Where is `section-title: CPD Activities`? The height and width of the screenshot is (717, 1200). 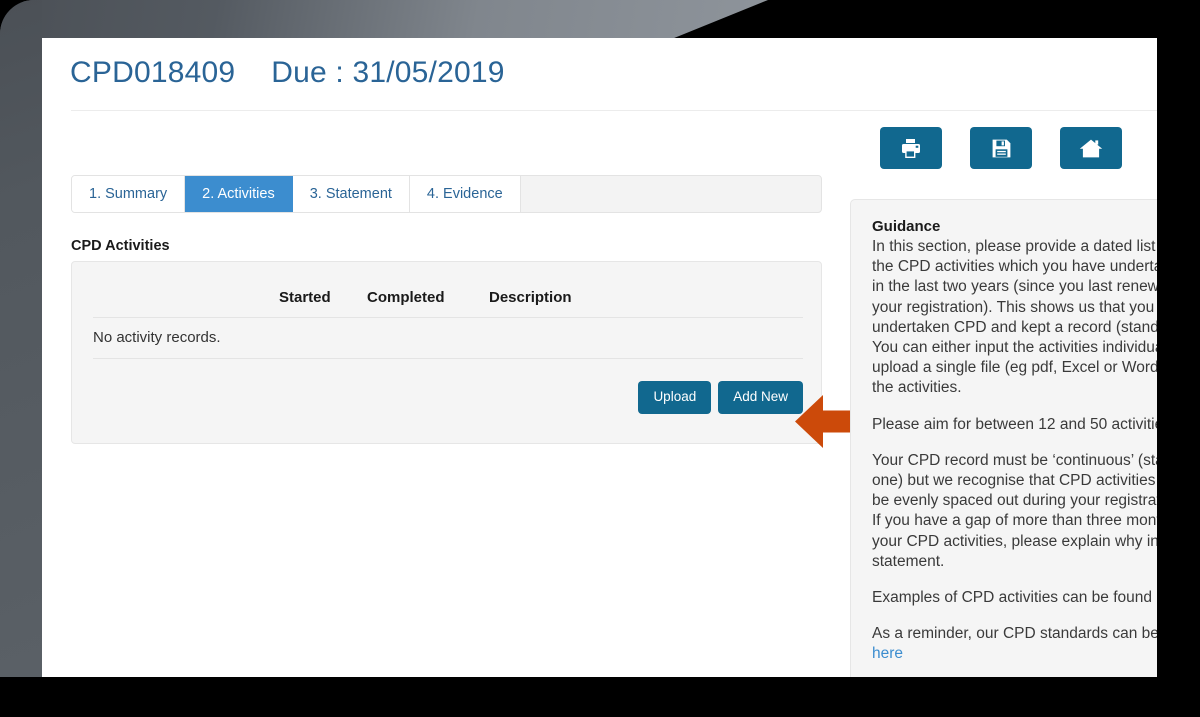 section-title: CPD Activities is located at coordinates (120, 246).